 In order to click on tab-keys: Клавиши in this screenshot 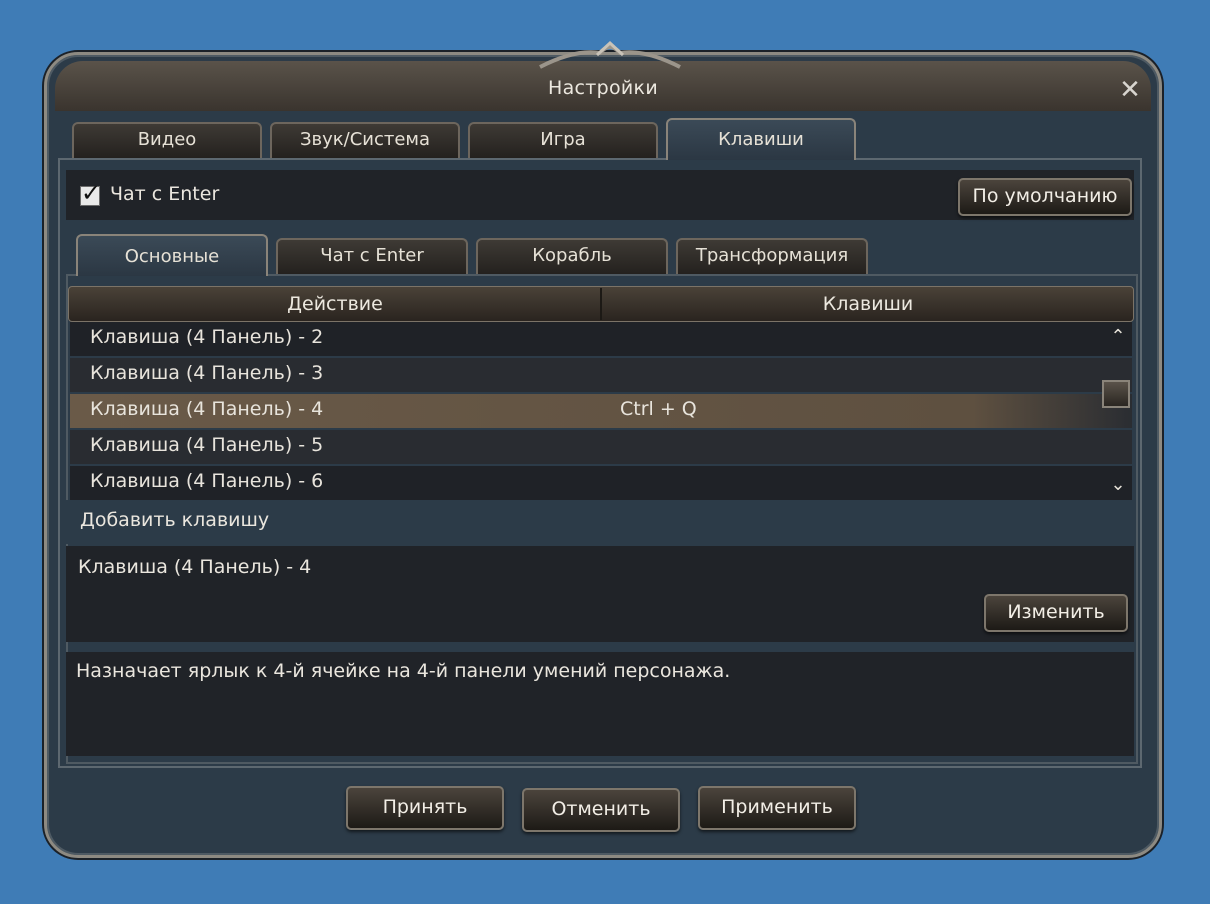, I will do `click(761, 139)`.